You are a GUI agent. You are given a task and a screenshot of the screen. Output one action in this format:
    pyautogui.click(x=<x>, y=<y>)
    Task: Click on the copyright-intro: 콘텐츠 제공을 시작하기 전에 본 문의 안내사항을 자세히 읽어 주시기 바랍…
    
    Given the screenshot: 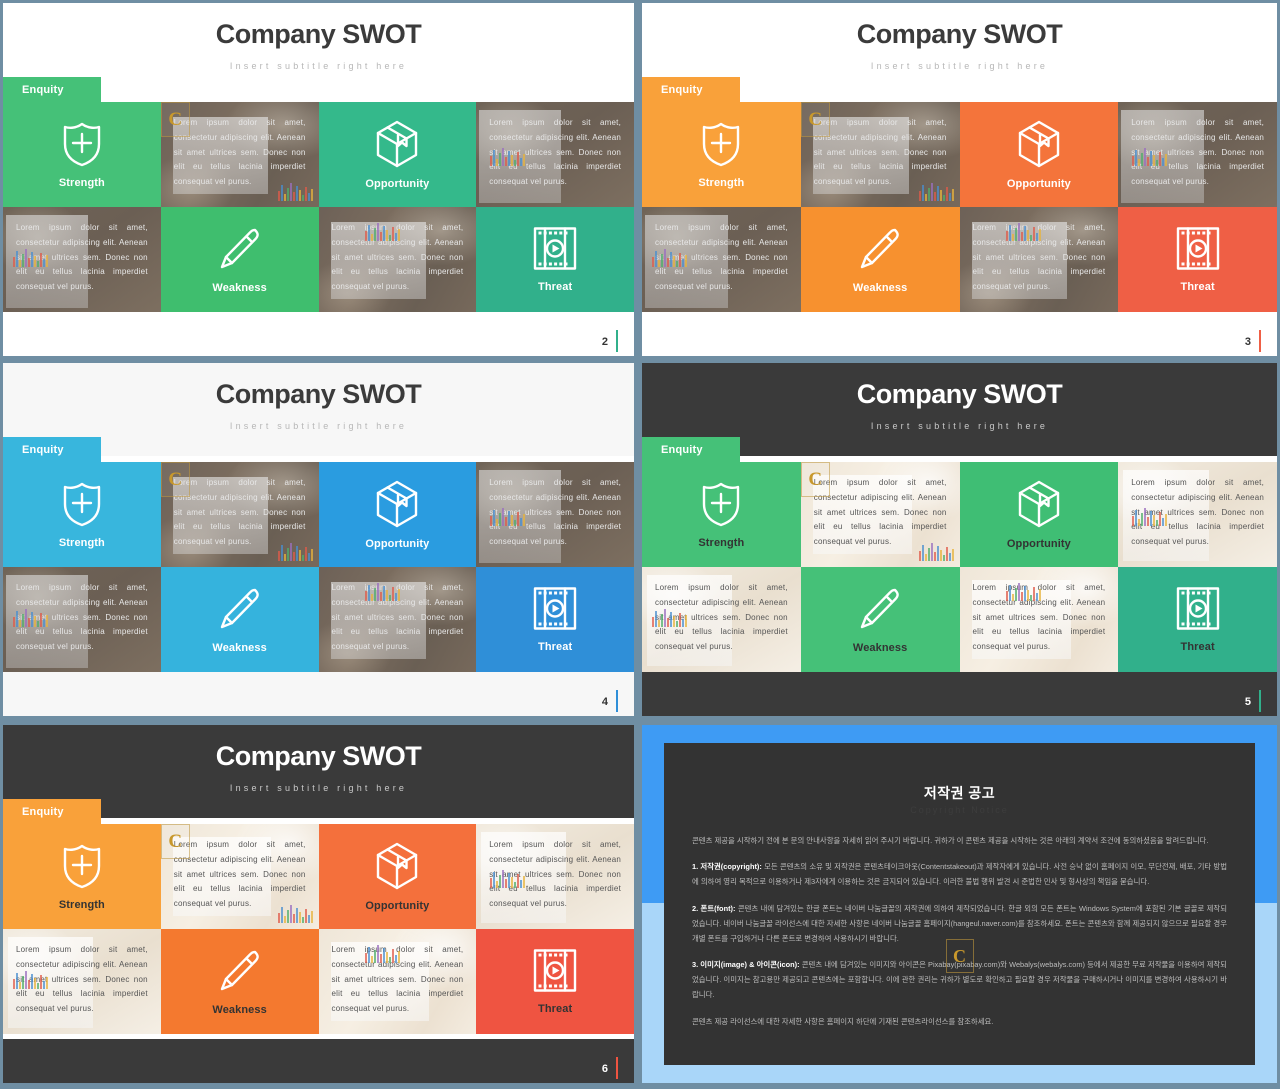 What is the action you would take?
    pyautogui.click(x=950, y=840)
    